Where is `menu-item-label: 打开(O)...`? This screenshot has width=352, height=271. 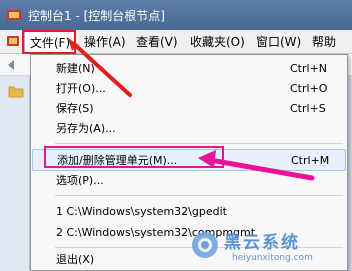
menu-item-label: 打开(O)... is located at coordinates (81, 88).